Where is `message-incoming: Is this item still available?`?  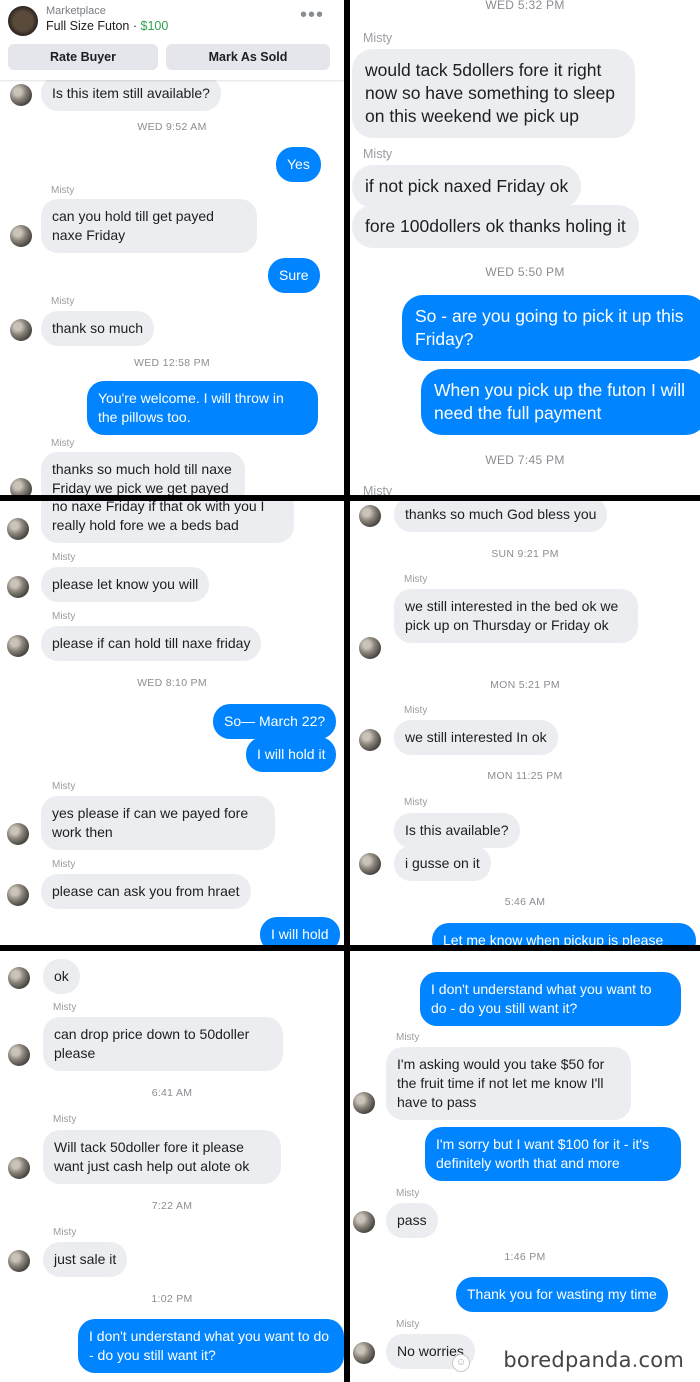 message-incoming: Is this item still available? is located at coordinates (131, 93).